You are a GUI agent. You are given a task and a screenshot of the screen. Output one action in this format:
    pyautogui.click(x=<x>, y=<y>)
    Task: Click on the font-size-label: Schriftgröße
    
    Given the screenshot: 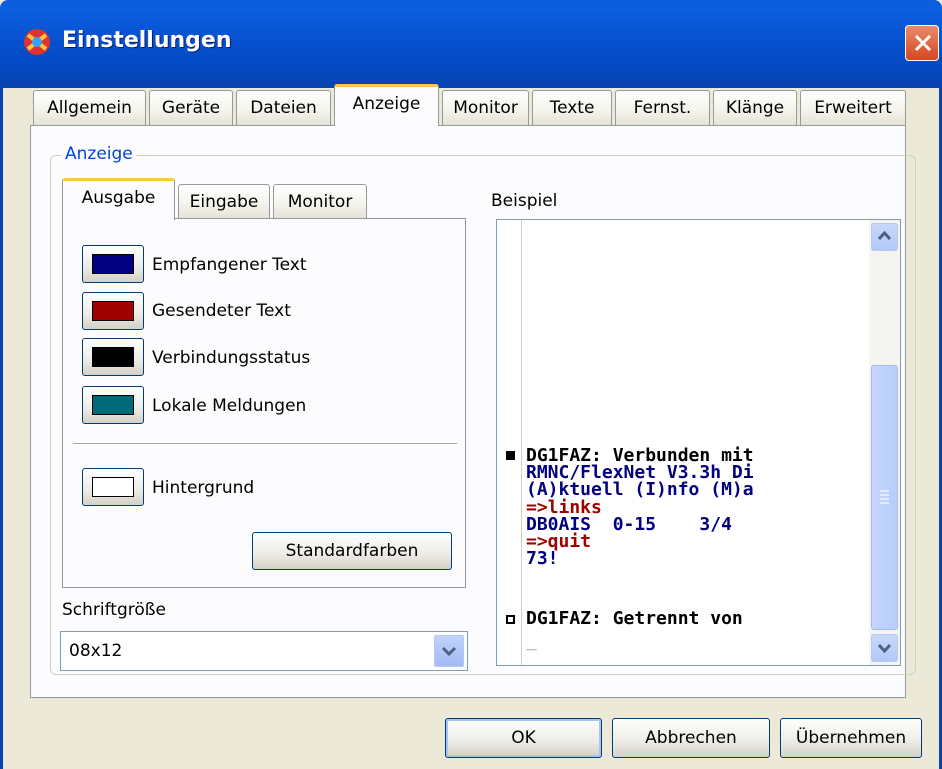 What is the action you would take?
    pyautogui.click(x=114, y=610)
    